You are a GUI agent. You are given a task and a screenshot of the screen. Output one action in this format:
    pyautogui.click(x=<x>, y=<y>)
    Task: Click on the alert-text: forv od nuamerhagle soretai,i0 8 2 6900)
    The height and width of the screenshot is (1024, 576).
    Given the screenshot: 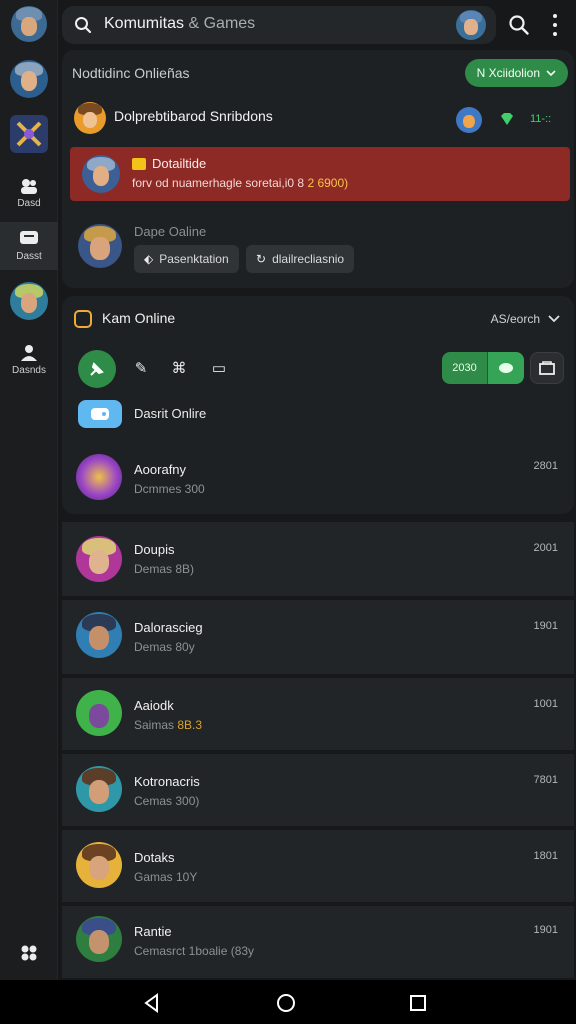 What is the action you would take?
    pyautogui.click(x=240, y=183)
    